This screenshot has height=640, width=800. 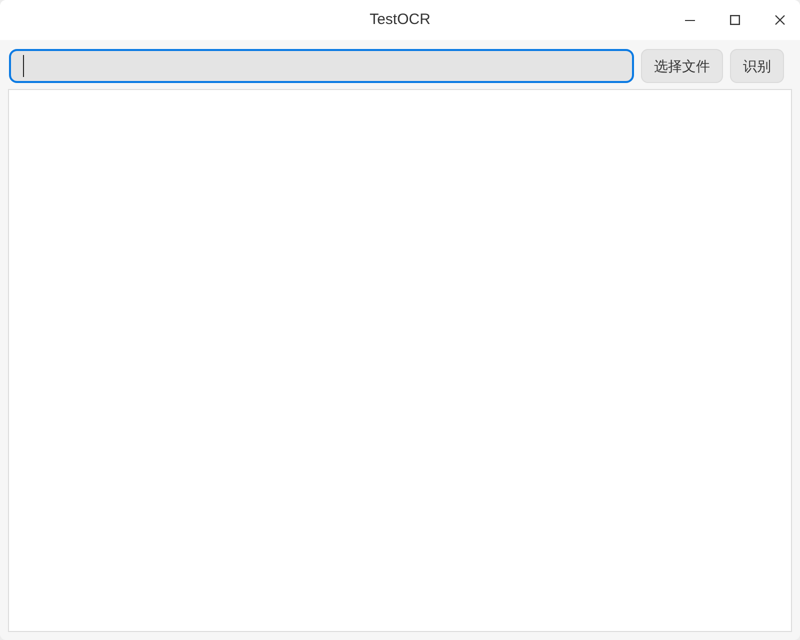 What do you see at coordinates (682, 66) in the screenshot?
I see `choose-file-button: 选择文件` at bounding box center [682, 66].